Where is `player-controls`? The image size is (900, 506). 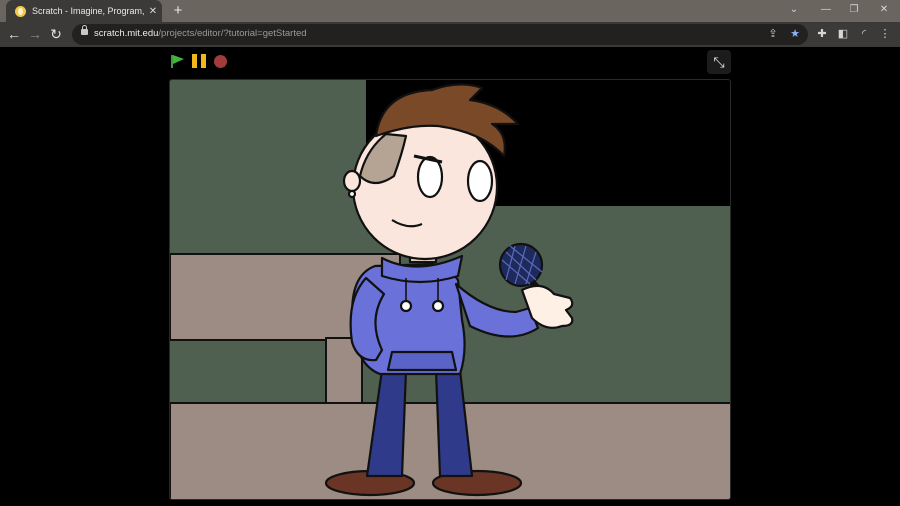
player-controls is located at coordinates (202, 61).